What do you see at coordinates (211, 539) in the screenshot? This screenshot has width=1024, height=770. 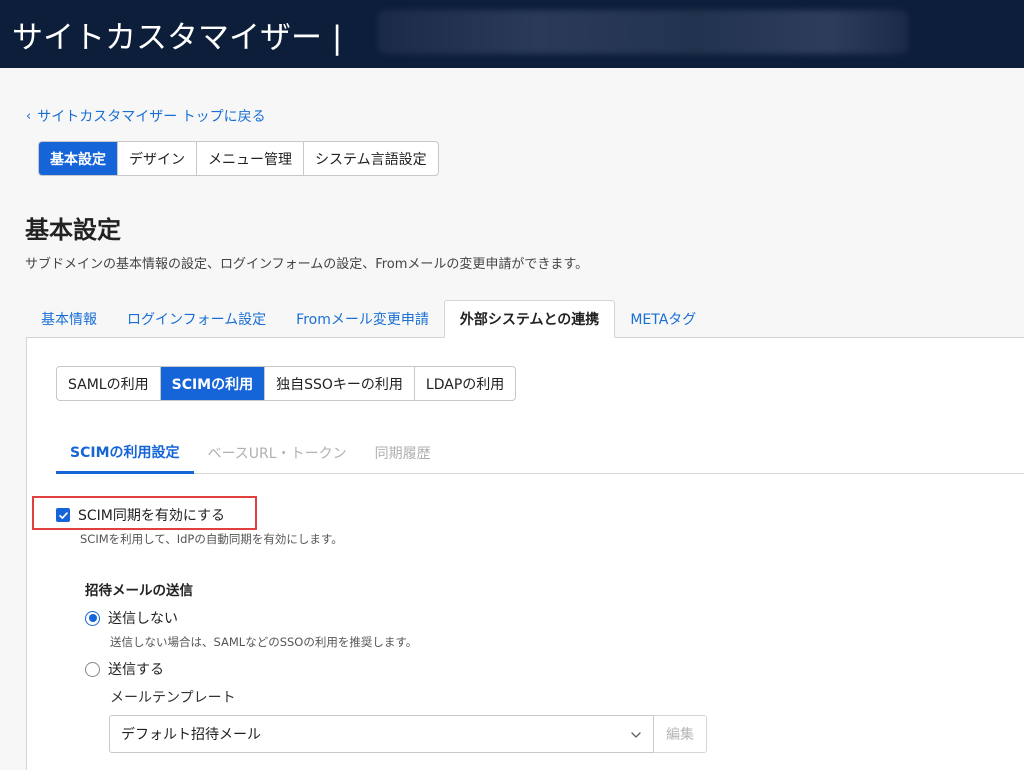 I see `scim-sync-help: SCIMを利用して、IdPの自動同期を有効にします。` at bounding box center [211, 539].